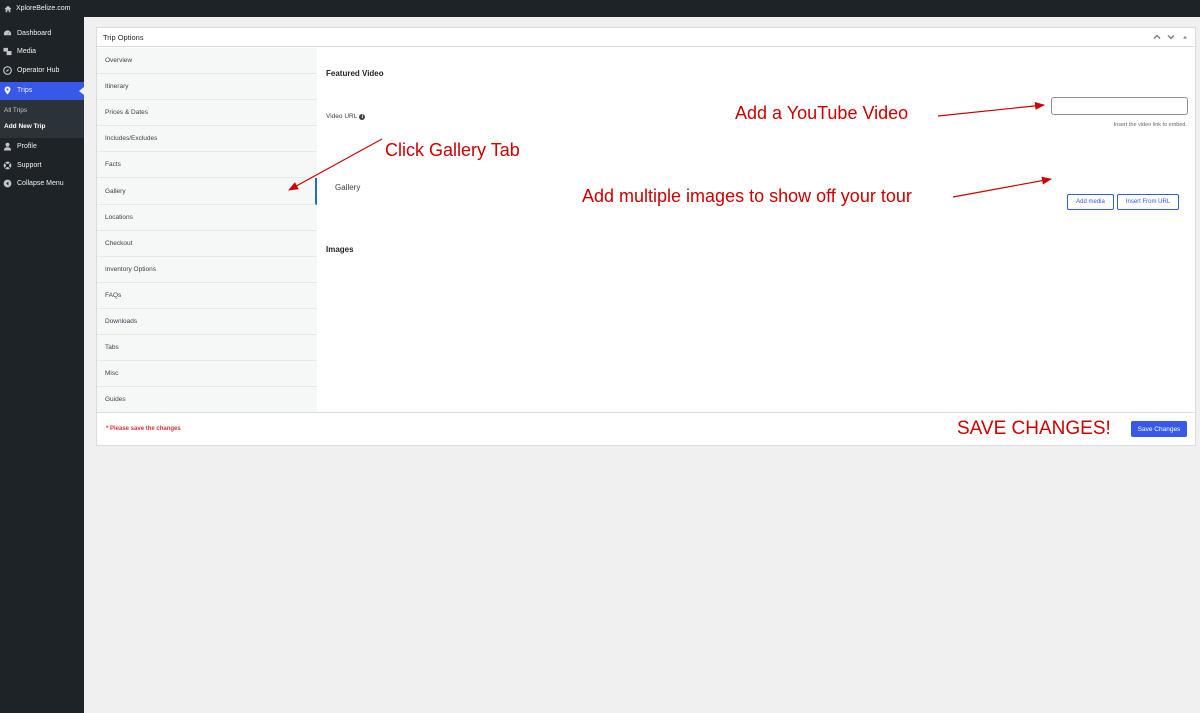  I want to click on annotation-youtube: Add a YouTube Video, so click(822, 113).